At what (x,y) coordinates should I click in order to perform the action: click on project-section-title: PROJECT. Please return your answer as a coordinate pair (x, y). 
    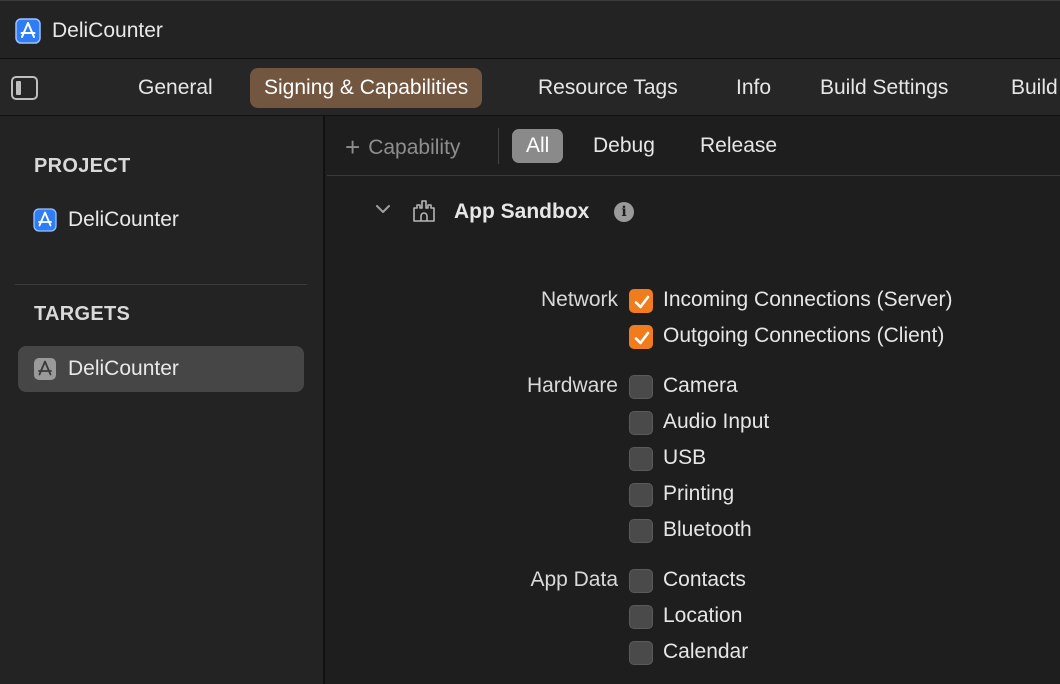
    Looking at the image, I should click on (82, 166).